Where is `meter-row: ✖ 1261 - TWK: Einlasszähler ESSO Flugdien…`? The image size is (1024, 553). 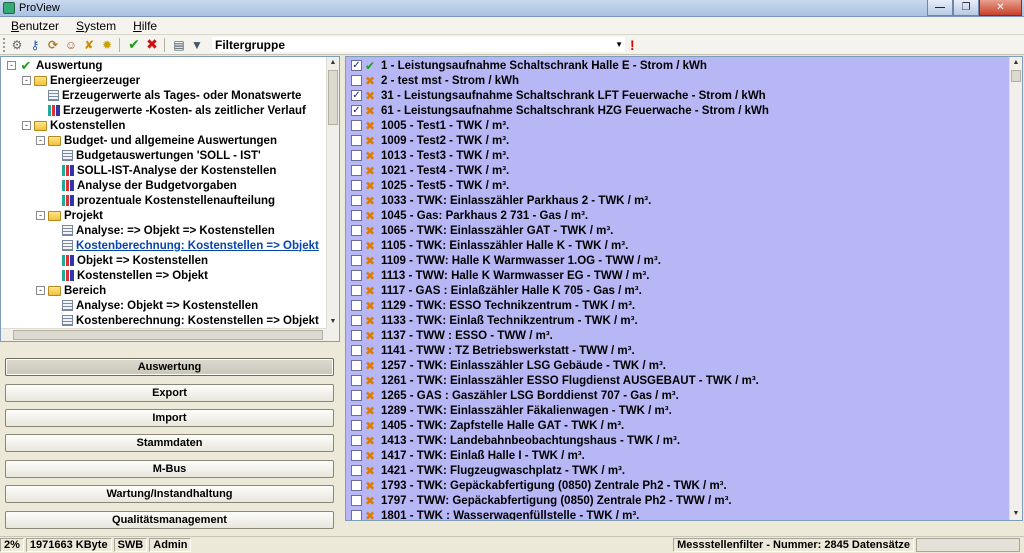
meter-row: ✖ 1261 - TWK: Einlasszähler ESSO Flugdien… is located at coordinates (555, 380).